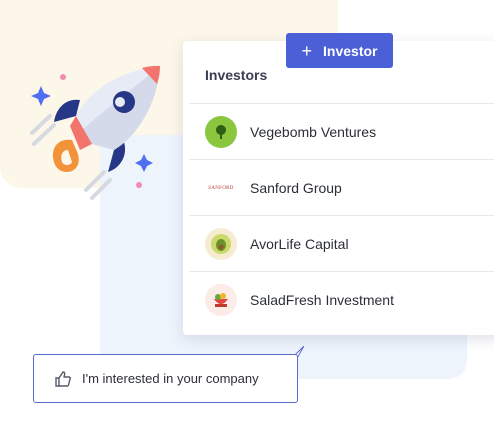 The height and width of the screenshot is (430, 494). Describe the element at coordinates (170, 378) in the screenshot. I see `interested-label: I'm interested in your company` at that location.